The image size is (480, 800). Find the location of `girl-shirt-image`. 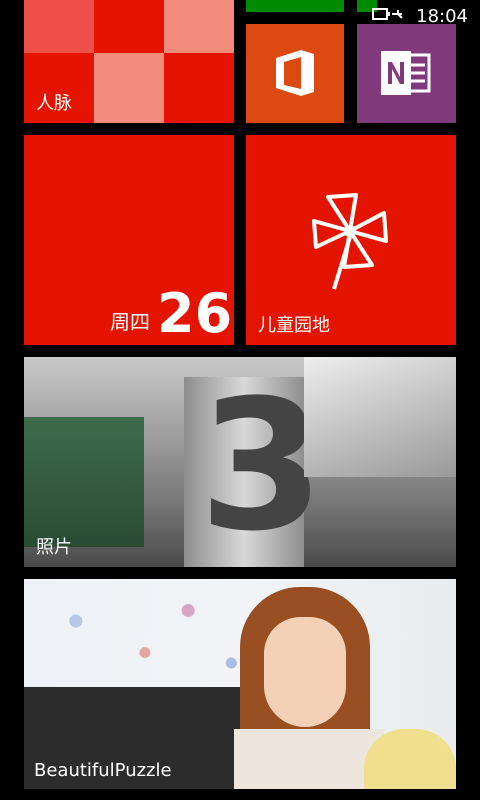

girl-shirt-image is located at coordinates (309, 759).